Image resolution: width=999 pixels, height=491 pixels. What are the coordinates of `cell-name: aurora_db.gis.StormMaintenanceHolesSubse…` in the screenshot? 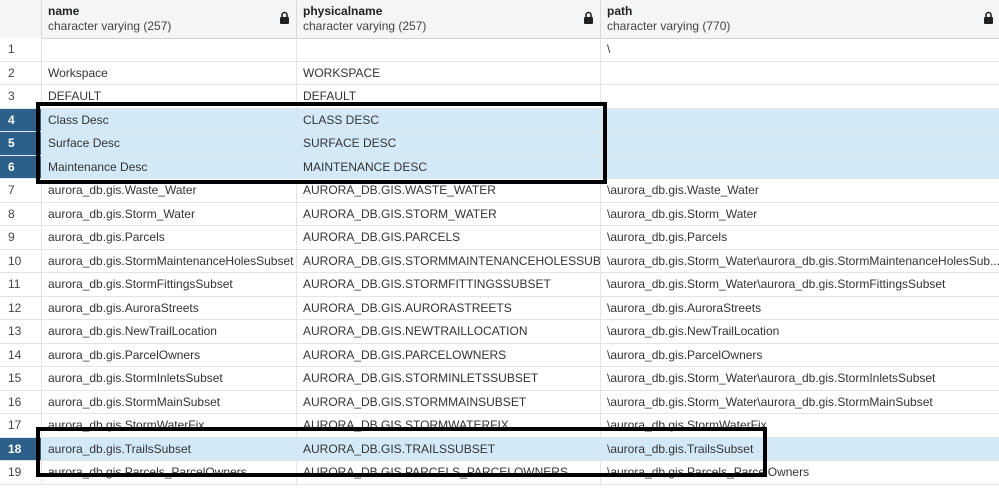 It's located at (169, 260).